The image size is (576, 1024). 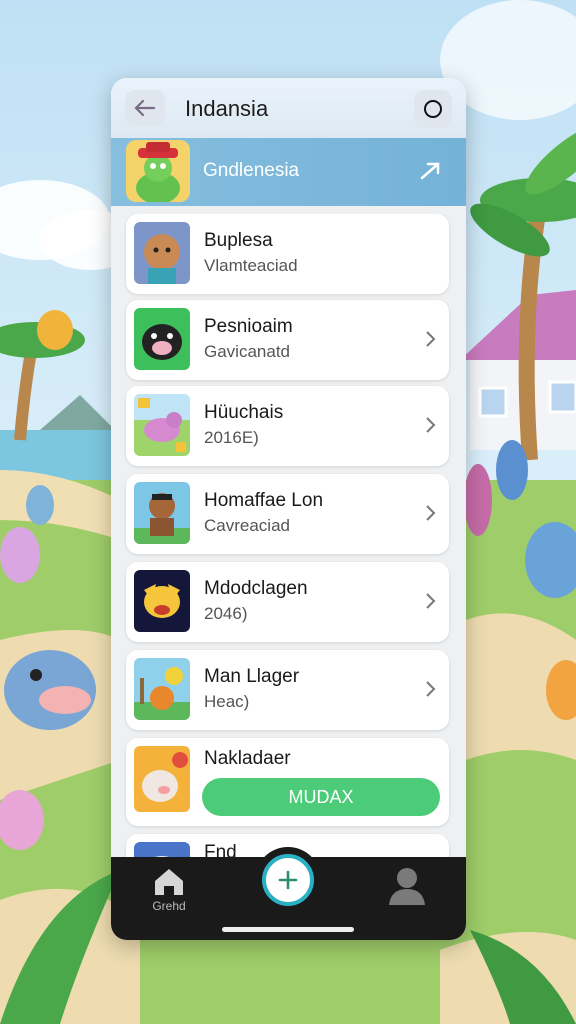 What do you see at coordinates (244, 412) in the screenshot?
I see `item-title: Hüuchais` at bounding box center [244, 412].